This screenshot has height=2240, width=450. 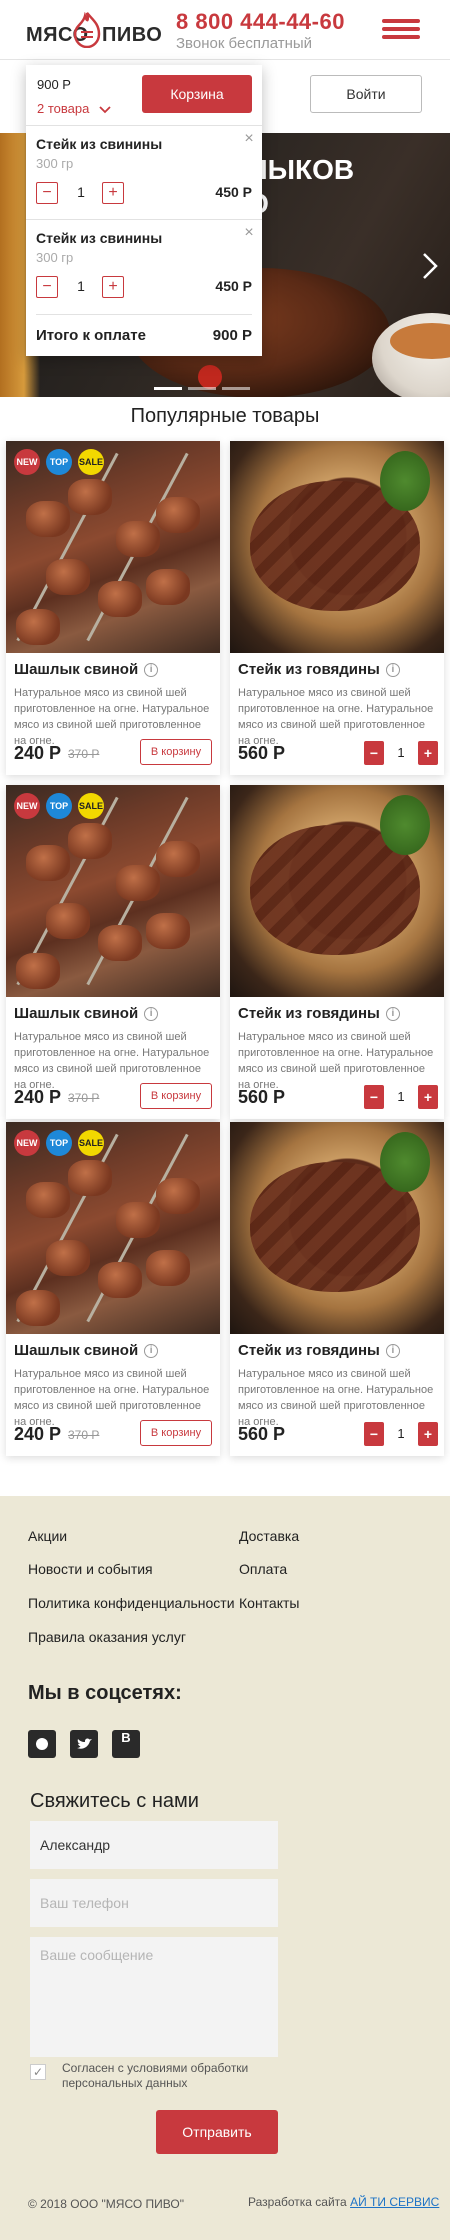 I want to click on cart-item-weight: 300 гр, so click(x=55, y=163).